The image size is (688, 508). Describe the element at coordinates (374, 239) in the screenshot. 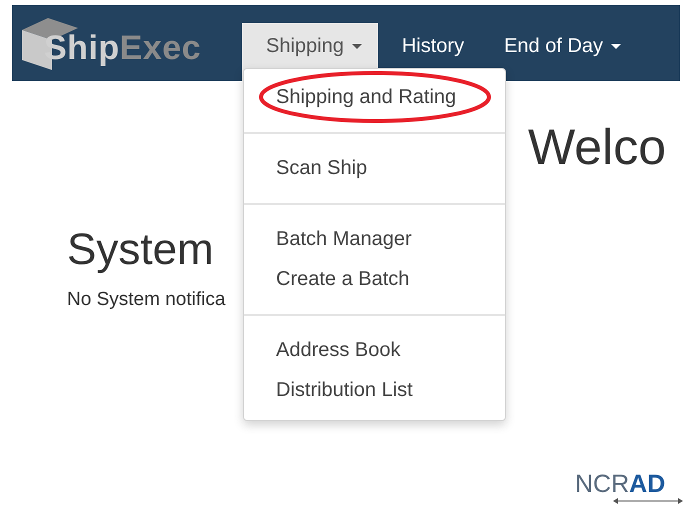

I see `menu-item: Batch Manager` at that location.